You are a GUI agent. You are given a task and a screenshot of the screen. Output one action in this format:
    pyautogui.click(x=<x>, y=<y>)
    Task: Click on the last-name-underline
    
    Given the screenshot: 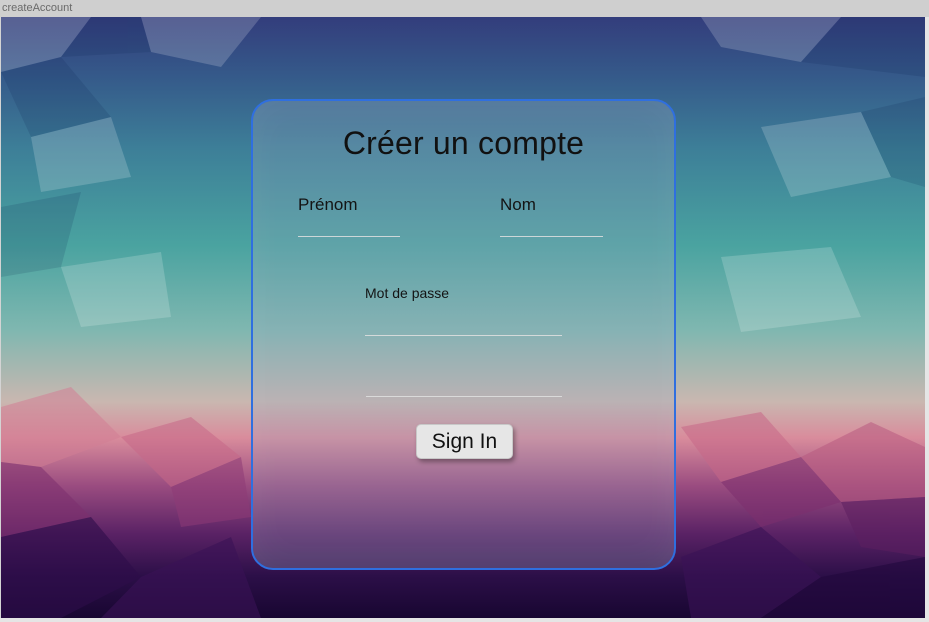 What is the action you would take?
    pyautogui.click(x=551, y=236)
    